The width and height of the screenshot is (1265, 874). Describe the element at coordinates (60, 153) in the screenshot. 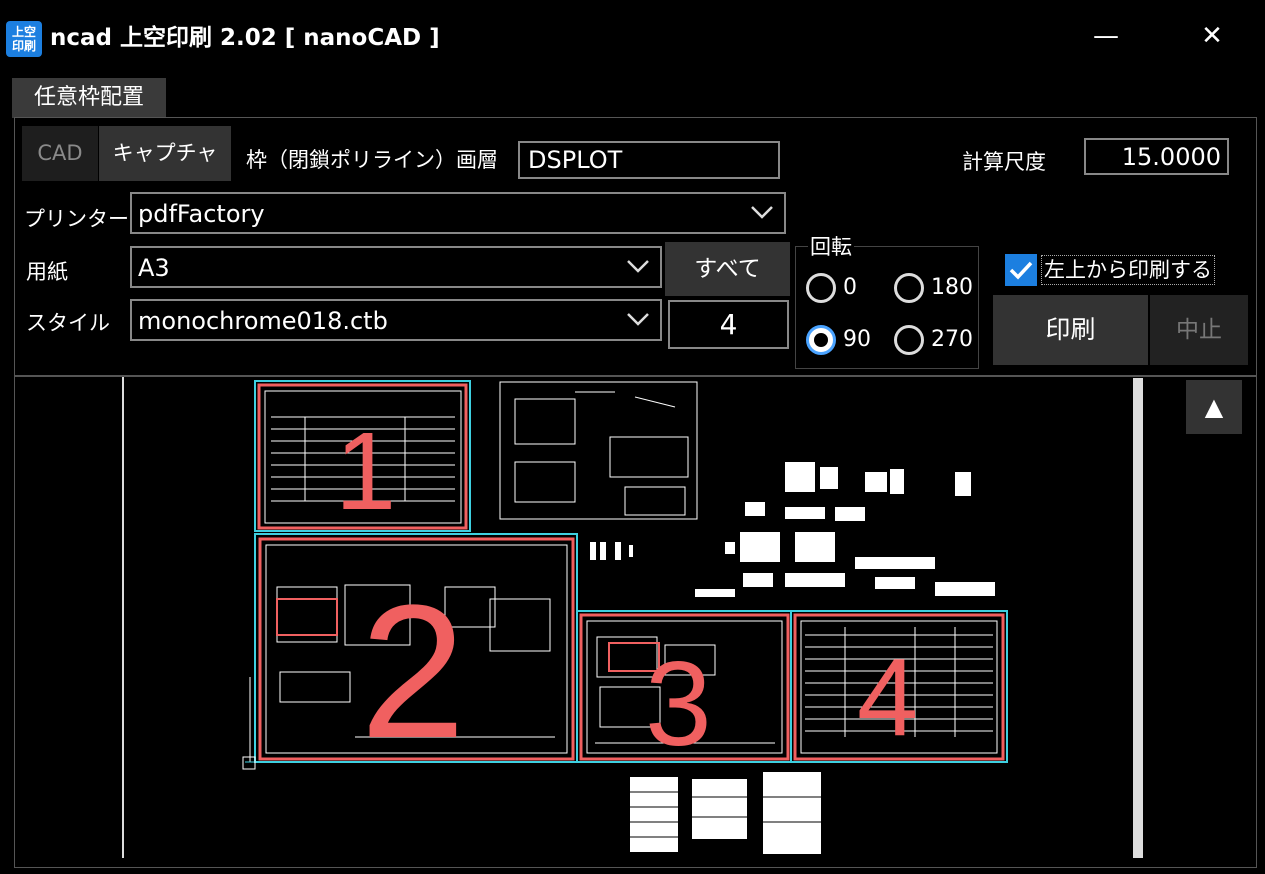

I see `source-cad-button: CAD` at that location.